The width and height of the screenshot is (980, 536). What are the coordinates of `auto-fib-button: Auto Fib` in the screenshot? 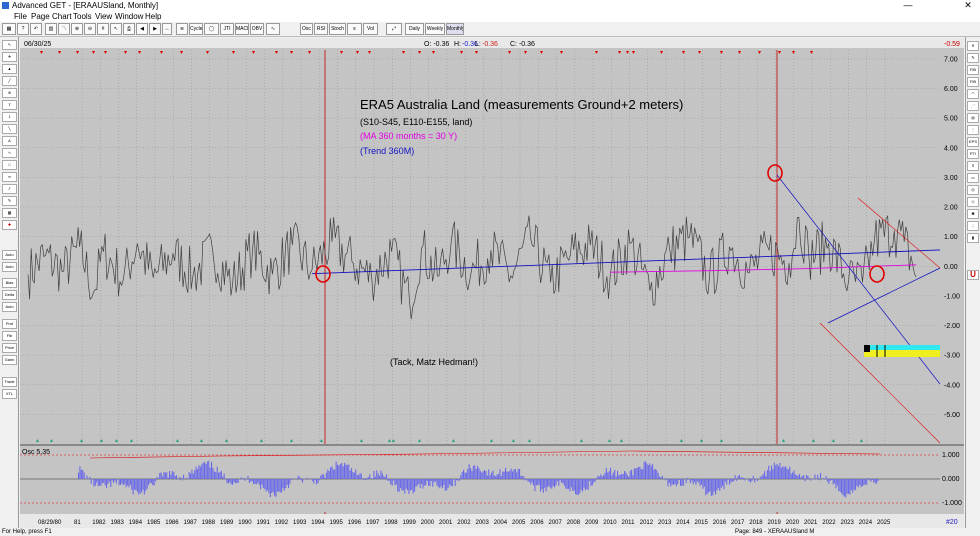 It's located at (9, 307).